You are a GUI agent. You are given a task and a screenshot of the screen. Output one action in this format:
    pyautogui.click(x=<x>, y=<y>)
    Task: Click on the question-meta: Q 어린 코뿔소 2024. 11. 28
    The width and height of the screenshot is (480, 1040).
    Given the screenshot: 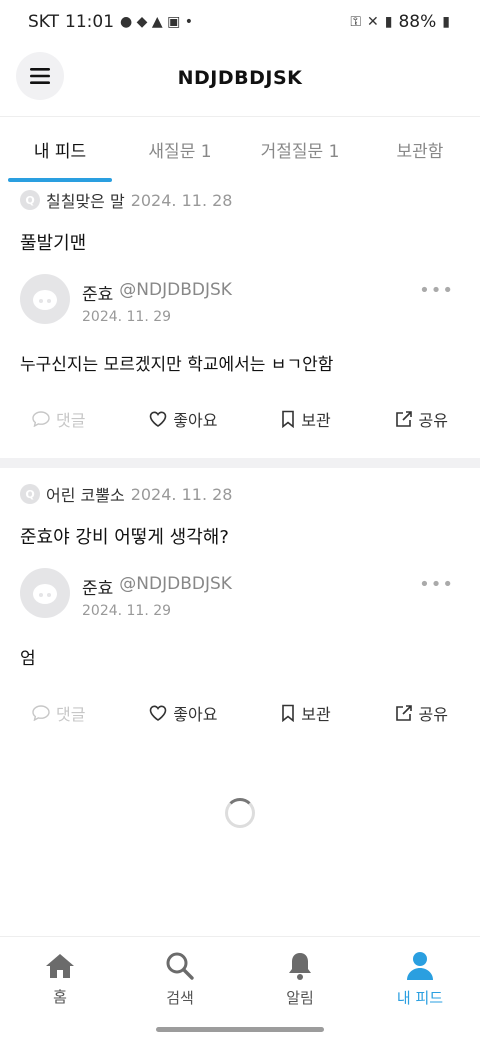 What is the action you would take?
    pyautogui.click(x=240, y=494)
    